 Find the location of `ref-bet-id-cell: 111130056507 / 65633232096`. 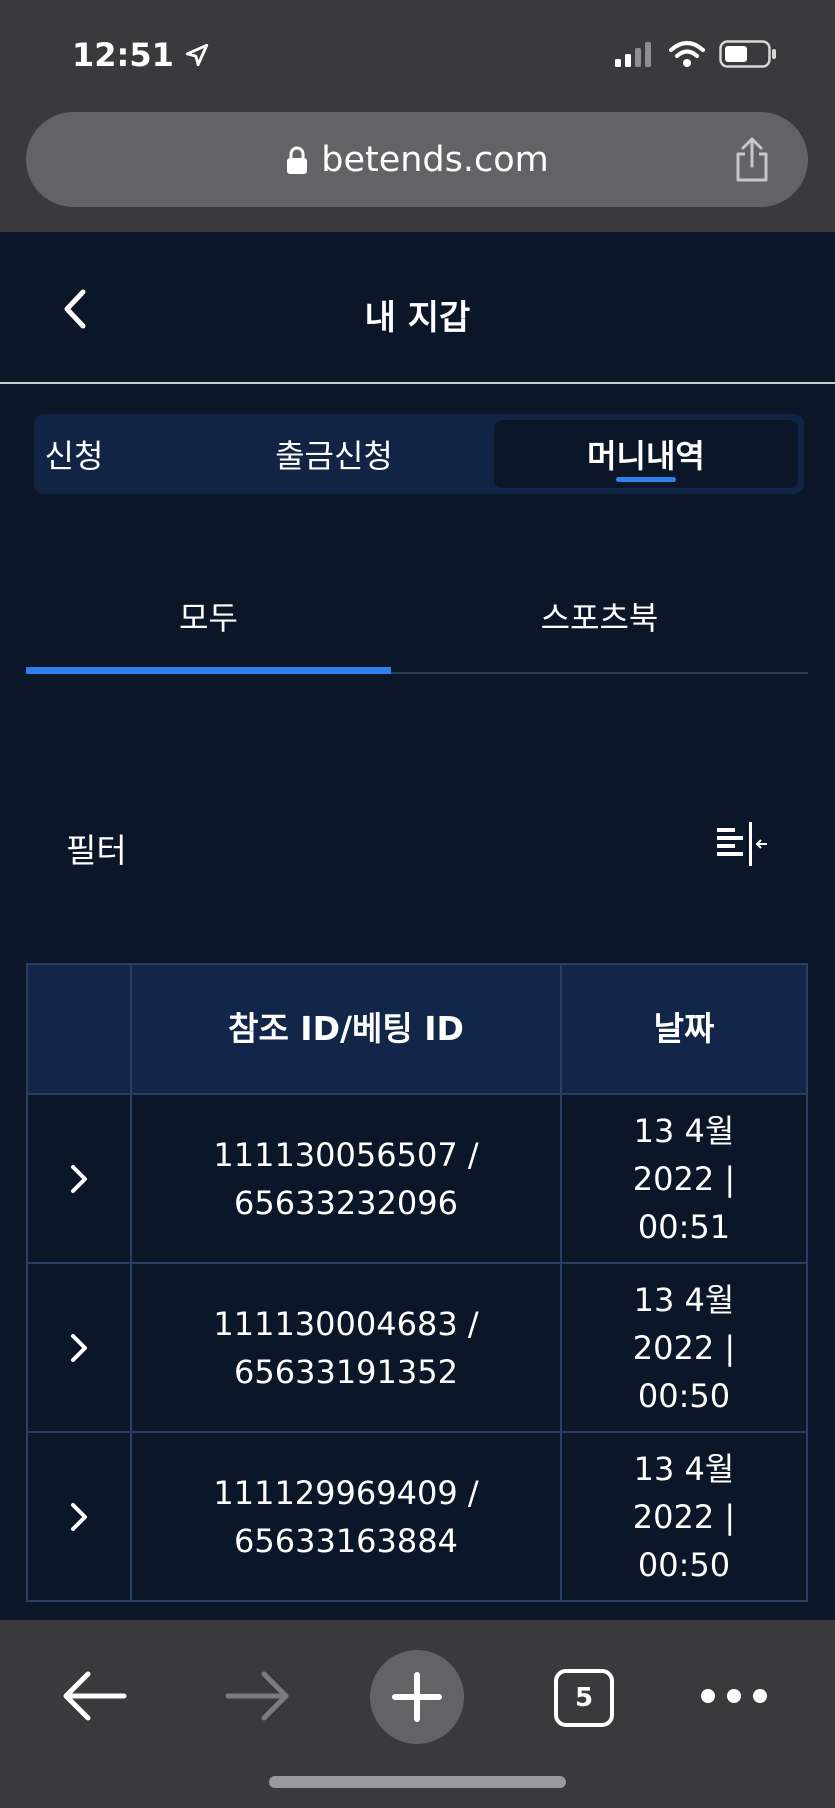

ref-bet-id-cell: 111130056507 / 65633232096 is located at coordinates (347, 1178).